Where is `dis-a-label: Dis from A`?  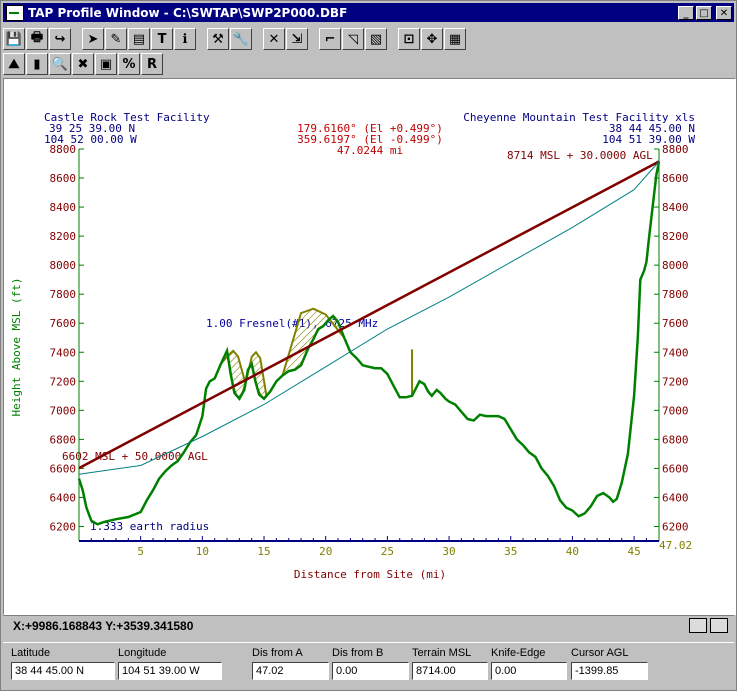
dis-a-label: Dis from A is located at coordinates (277, 653).